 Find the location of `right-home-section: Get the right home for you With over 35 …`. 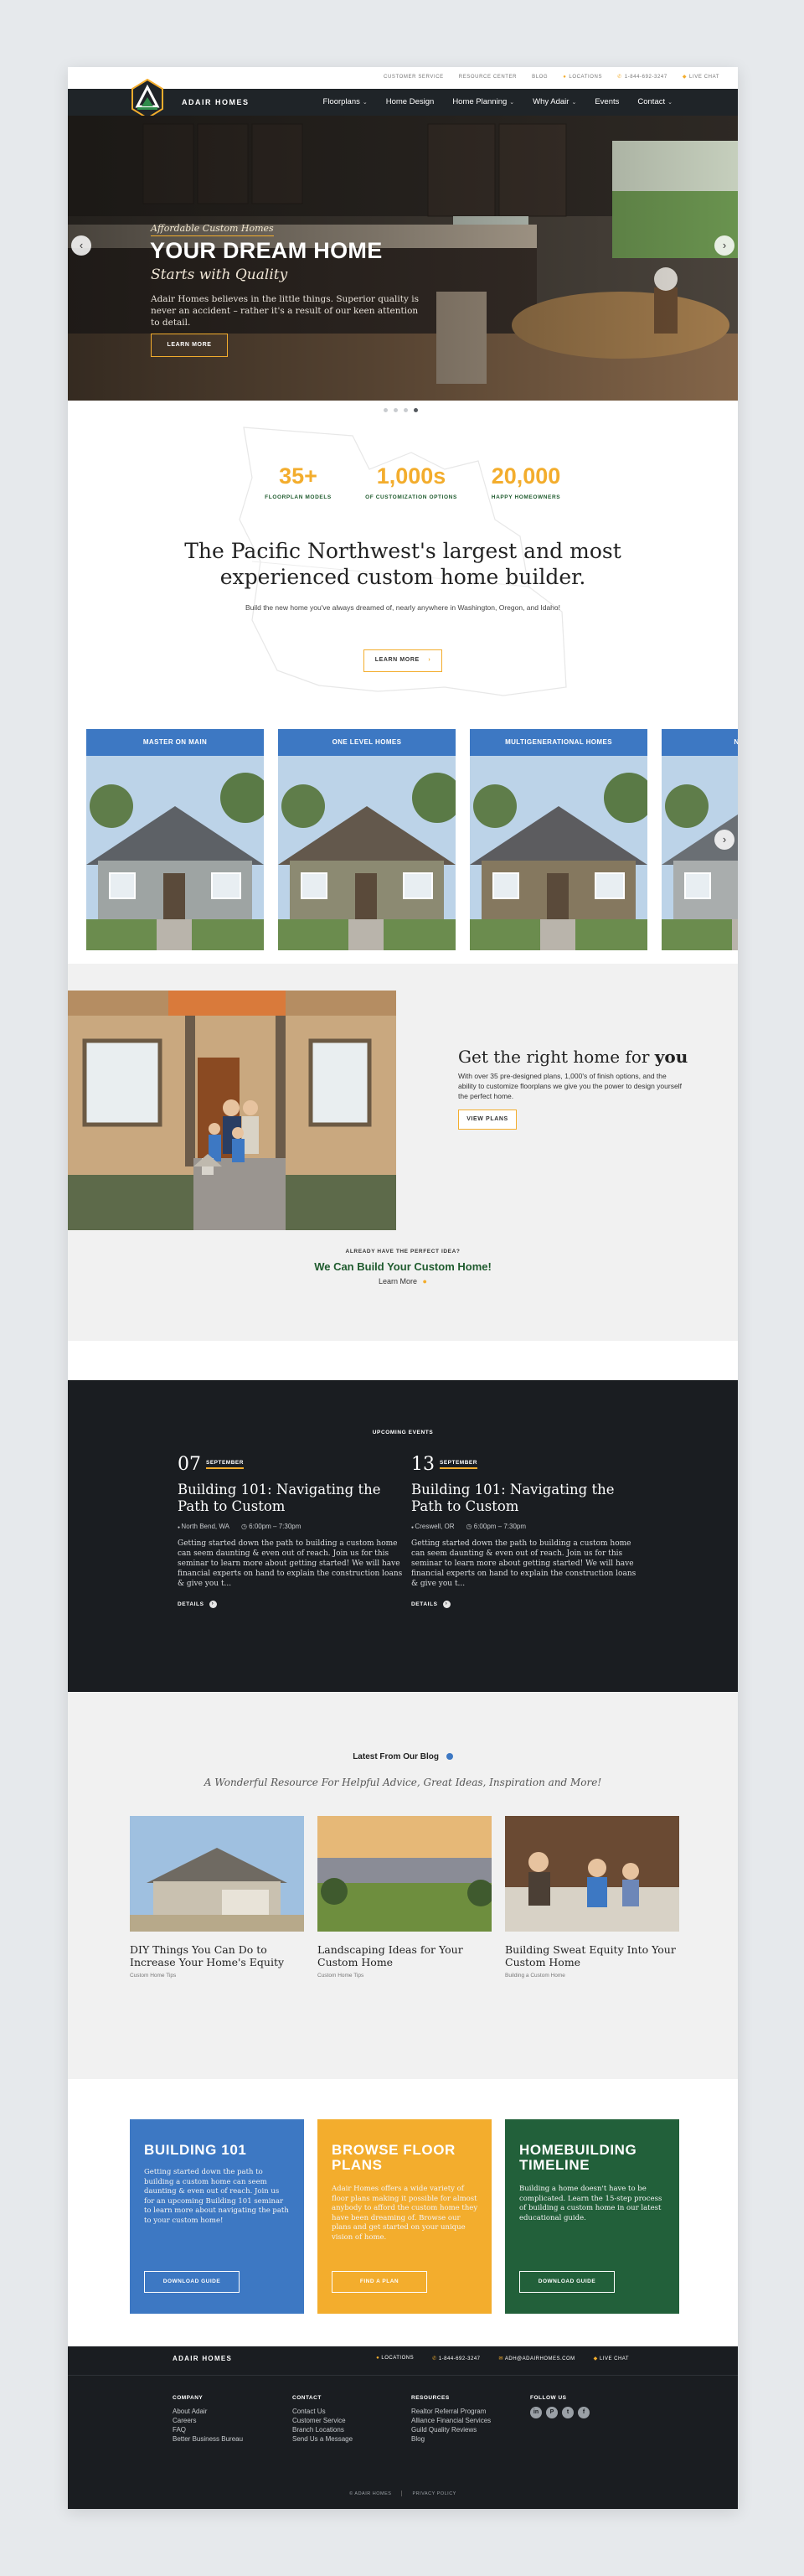

right-home-section: Get the right home for you With over 35 … is located at coordinates (403, 1152).